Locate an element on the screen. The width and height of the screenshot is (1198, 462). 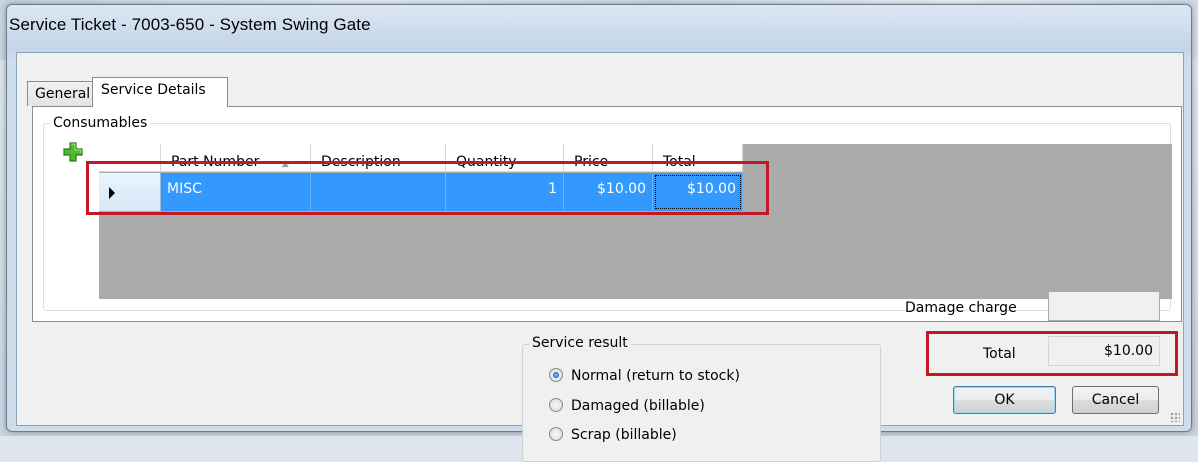
tab-general: General is located at coordinates (60, 93).